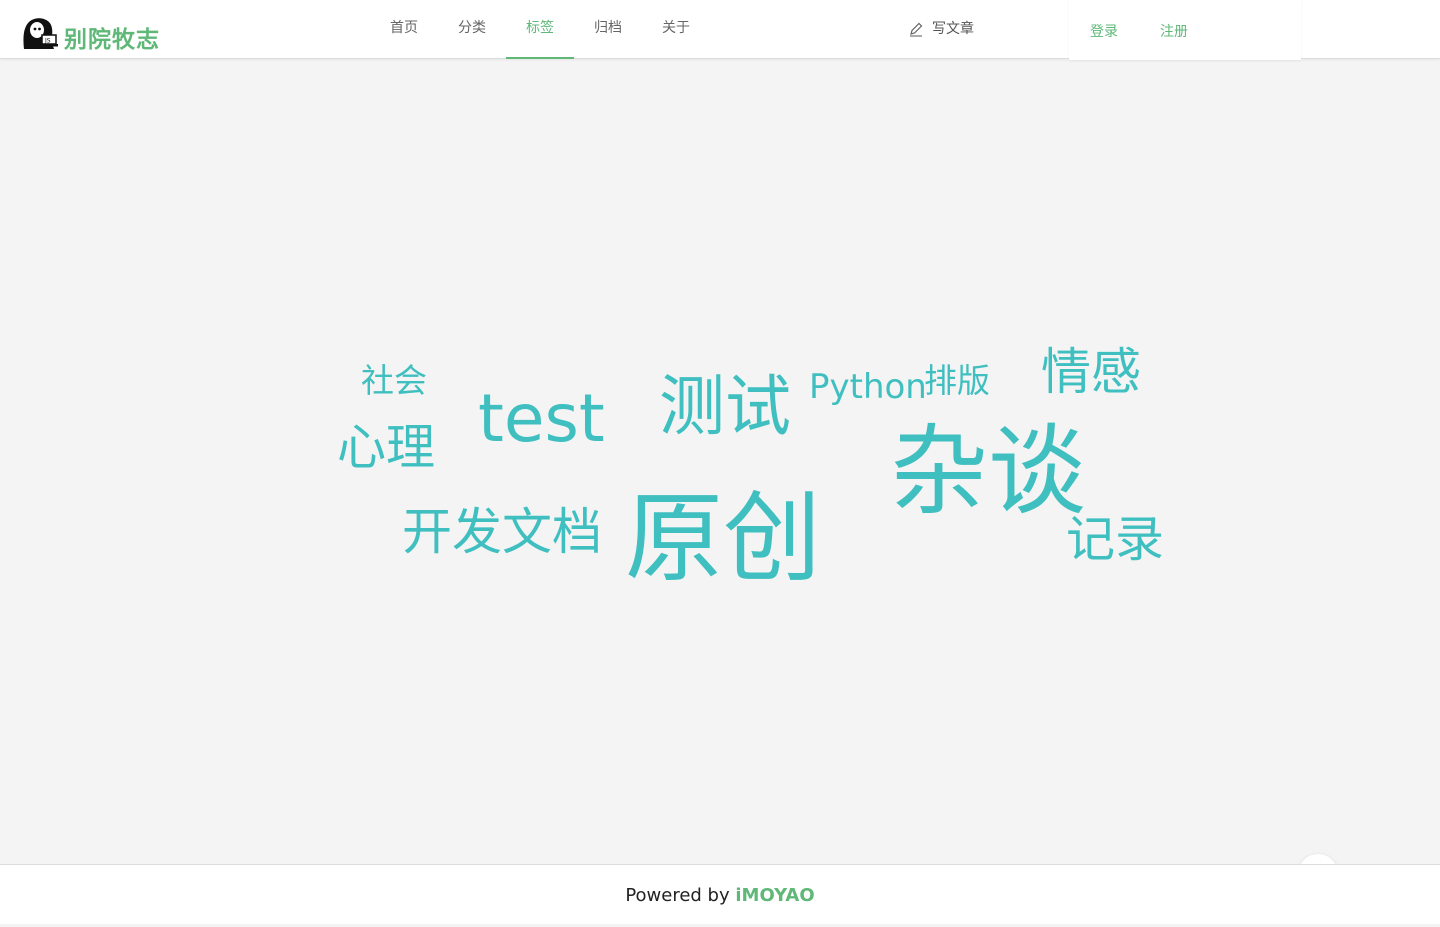 The width and height of the screenshot is (1440, 927). Describe the element at coordinates (386, 447) in the screenshot. I see `tag-item: 心理` at that location.